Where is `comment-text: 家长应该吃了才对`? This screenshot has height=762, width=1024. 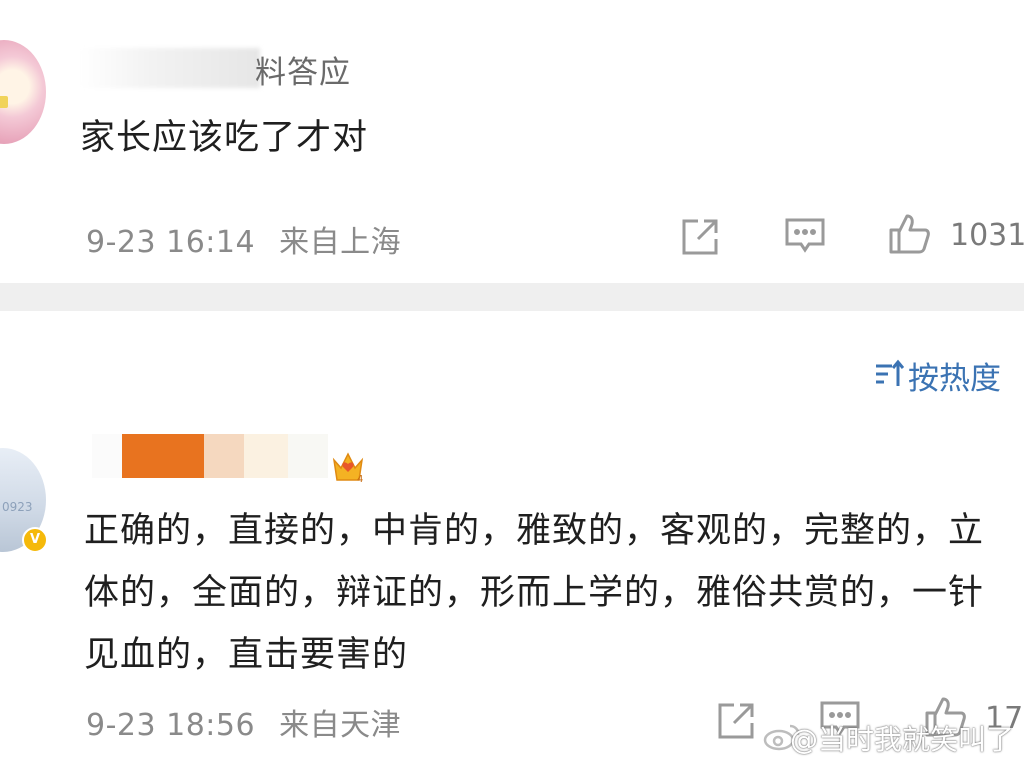
comment-text: 家长应该吃了才对 is located at coordinates (224, 138).